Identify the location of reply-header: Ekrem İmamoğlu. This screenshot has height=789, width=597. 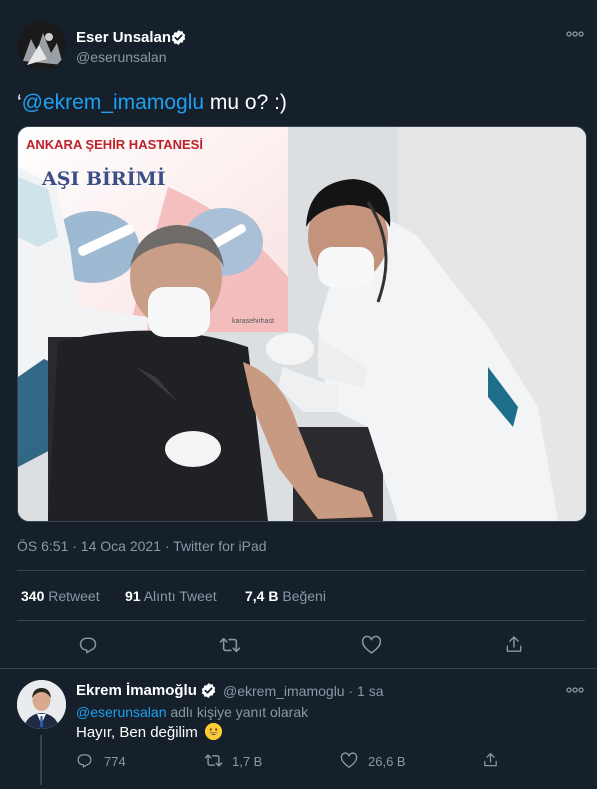
(136, 690).